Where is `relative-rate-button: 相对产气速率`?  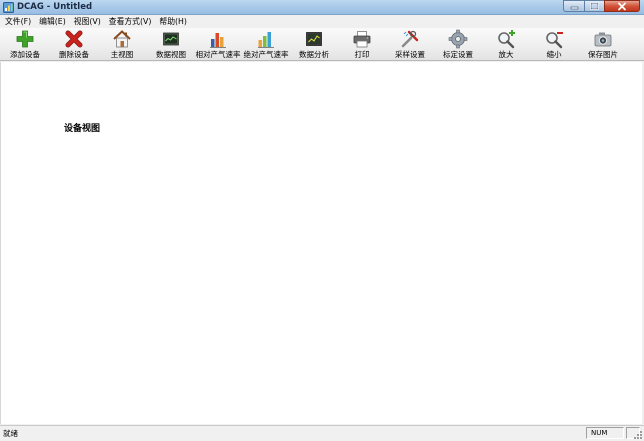
relative-rate-button: 相对产气速率 is located at coordinates (218, 44).